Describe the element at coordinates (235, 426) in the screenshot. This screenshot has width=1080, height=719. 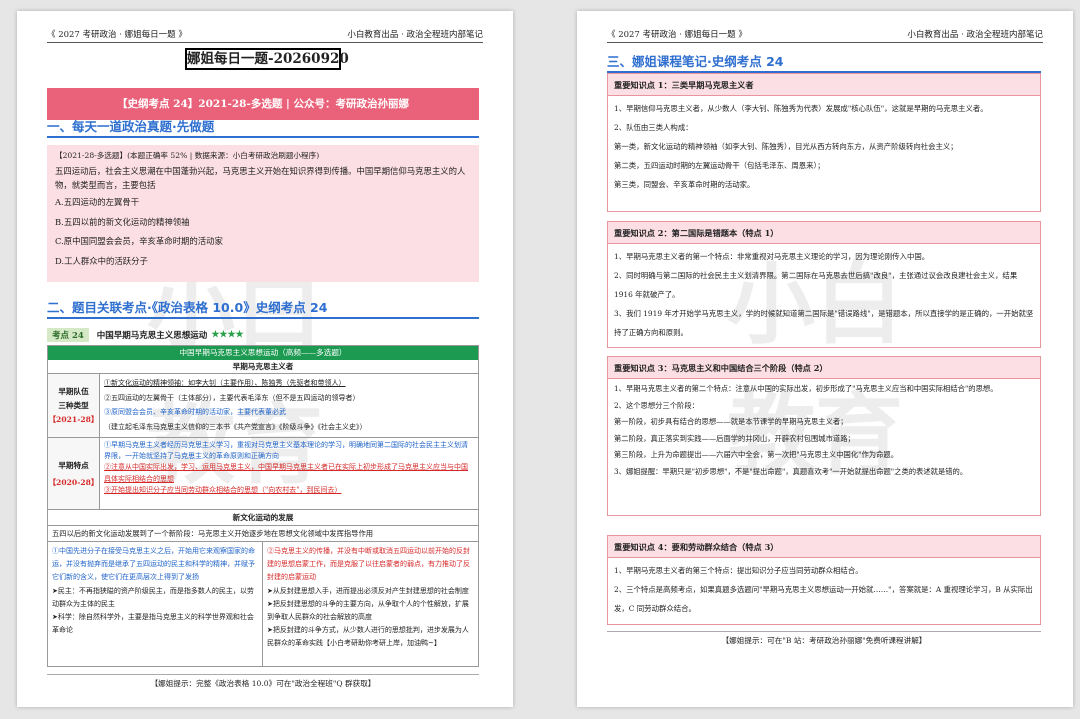
I see `row1-line: （建立起毛泽东马克思主义信仰的三本书《共产党宣言》《阶级斗争》《社会主义史》）` at that location.